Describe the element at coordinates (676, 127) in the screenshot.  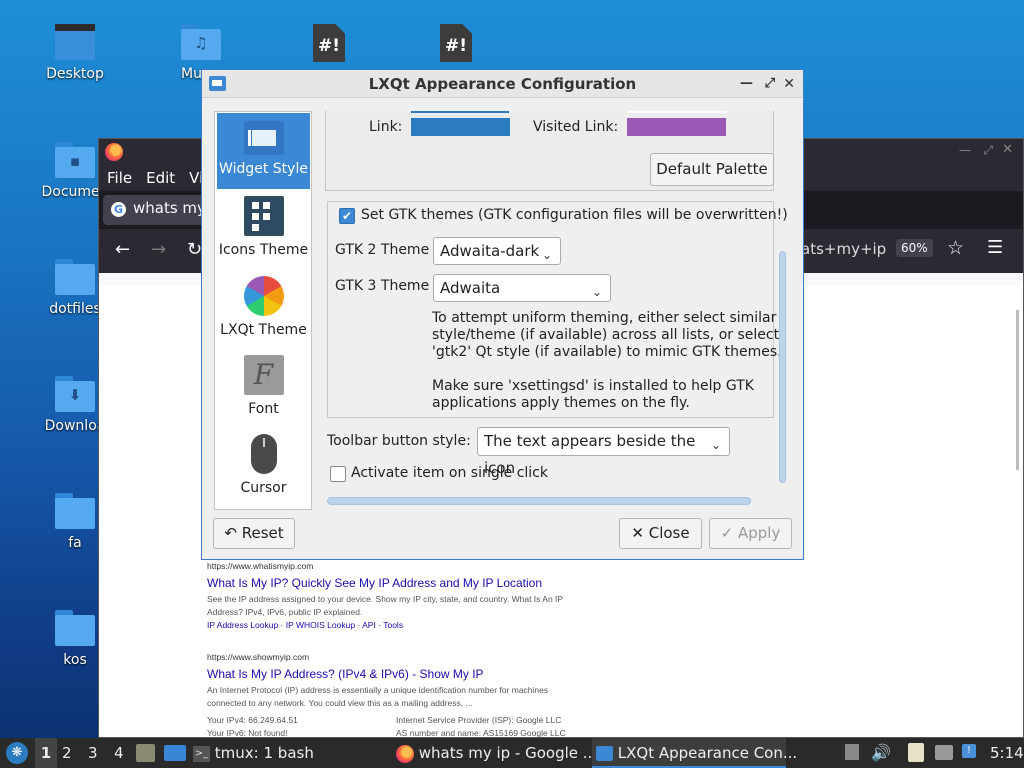
I see `visited-link-color-button` at that location.